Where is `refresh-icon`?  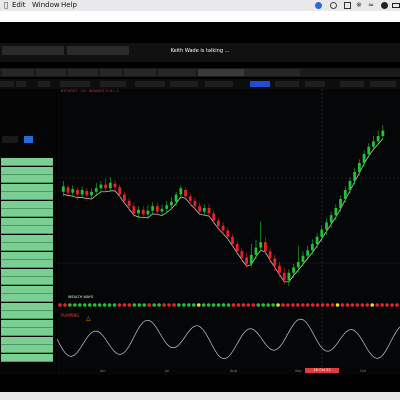
refresh-icon is located at coordinates (333, 5).